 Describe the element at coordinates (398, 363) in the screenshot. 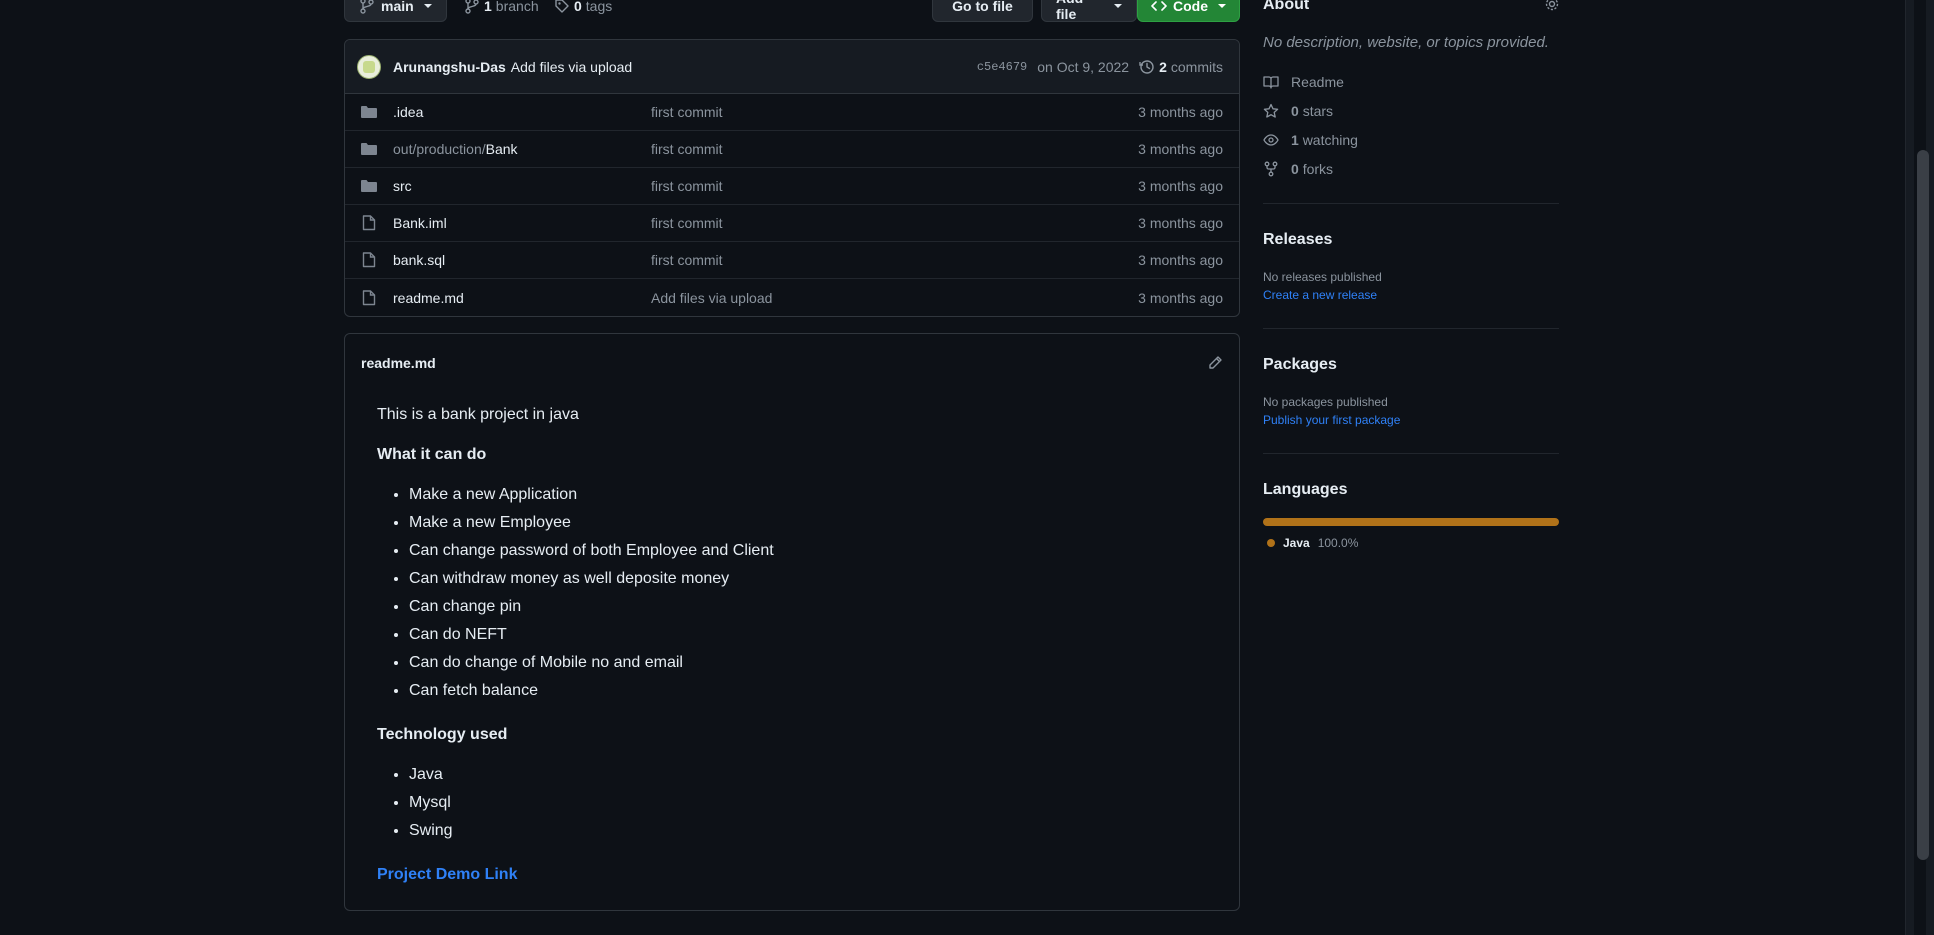

I see `readme-title: readme.md` at that location.